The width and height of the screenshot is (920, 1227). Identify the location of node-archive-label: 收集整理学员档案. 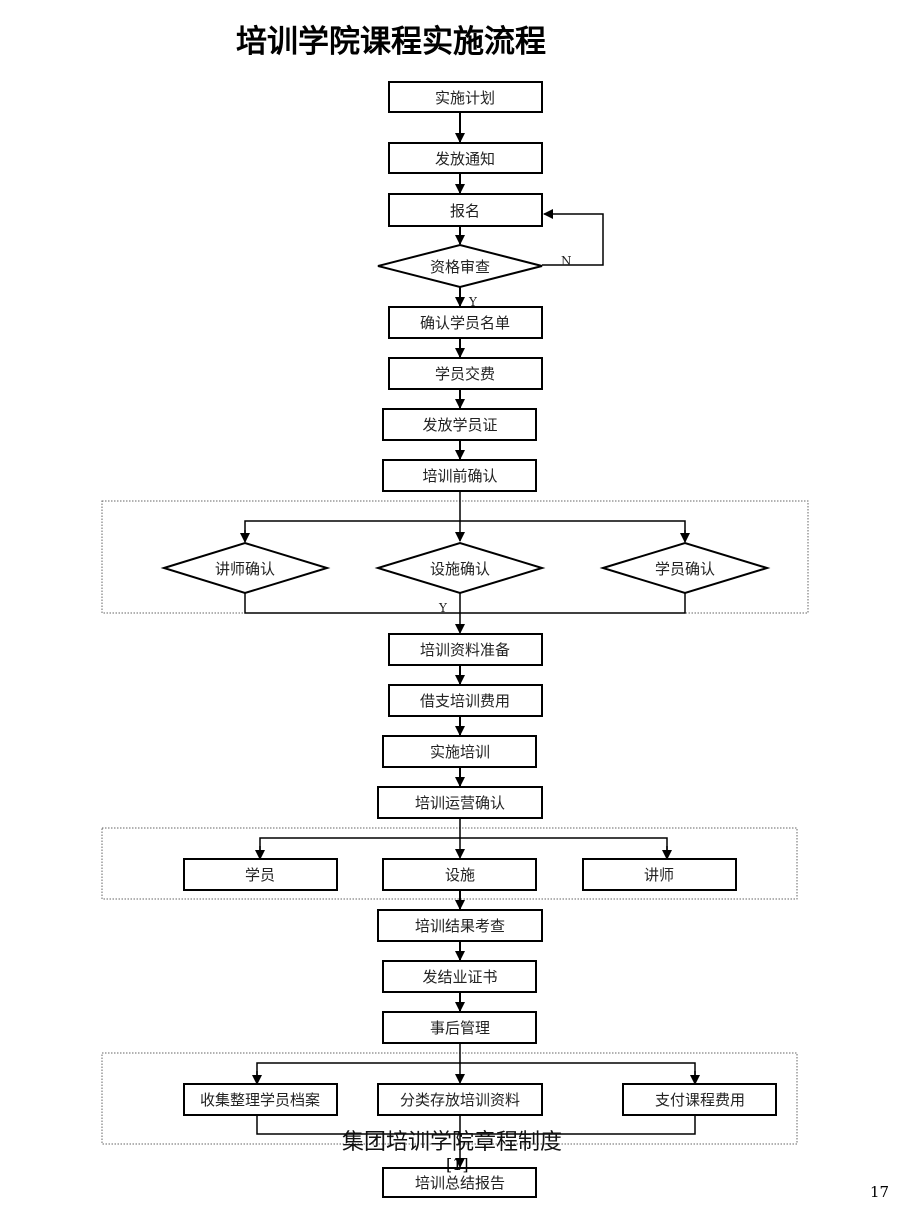
(260, 1100).